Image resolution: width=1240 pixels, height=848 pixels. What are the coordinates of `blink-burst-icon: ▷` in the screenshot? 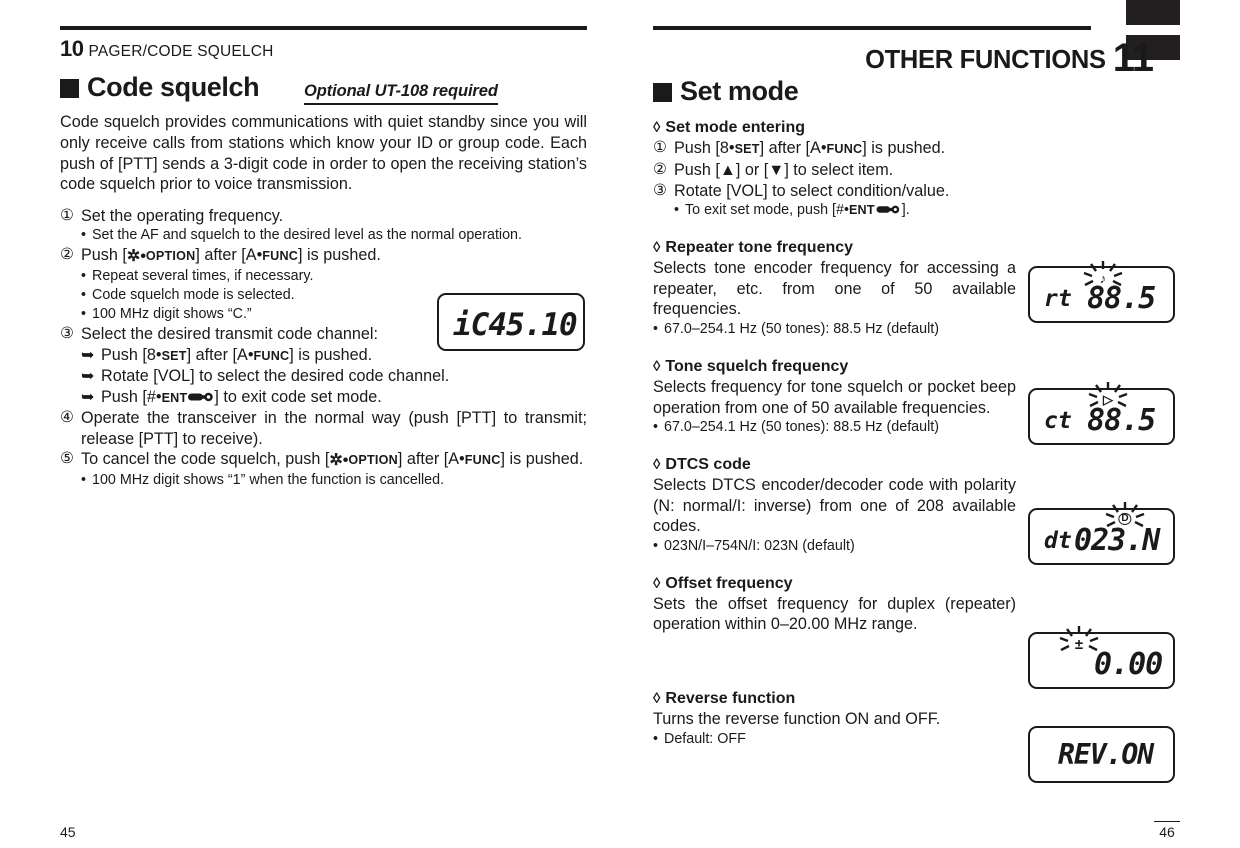 It's located at (1108, 398).